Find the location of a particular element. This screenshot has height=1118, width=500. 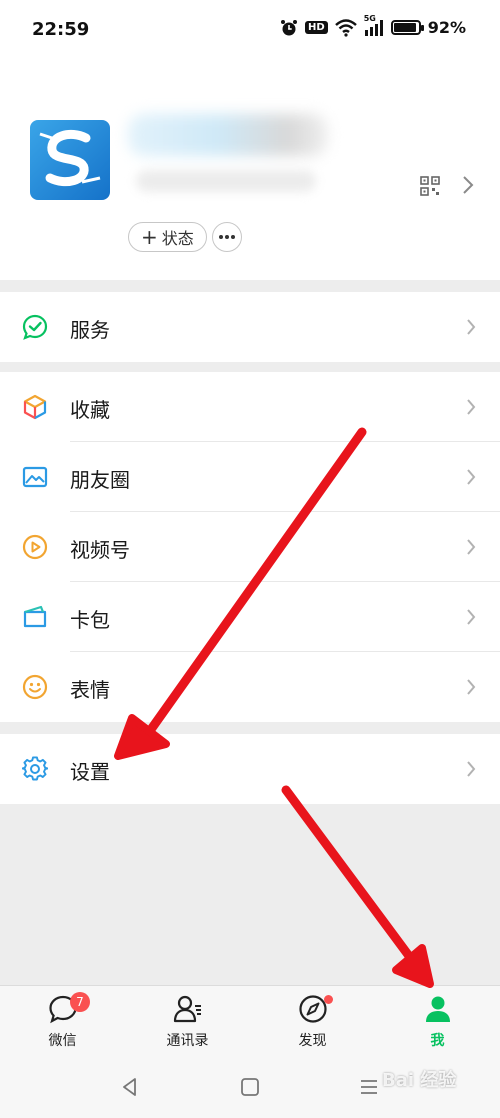

menu-item-moments: 朋友圈 is located at coordinates (250, 477).